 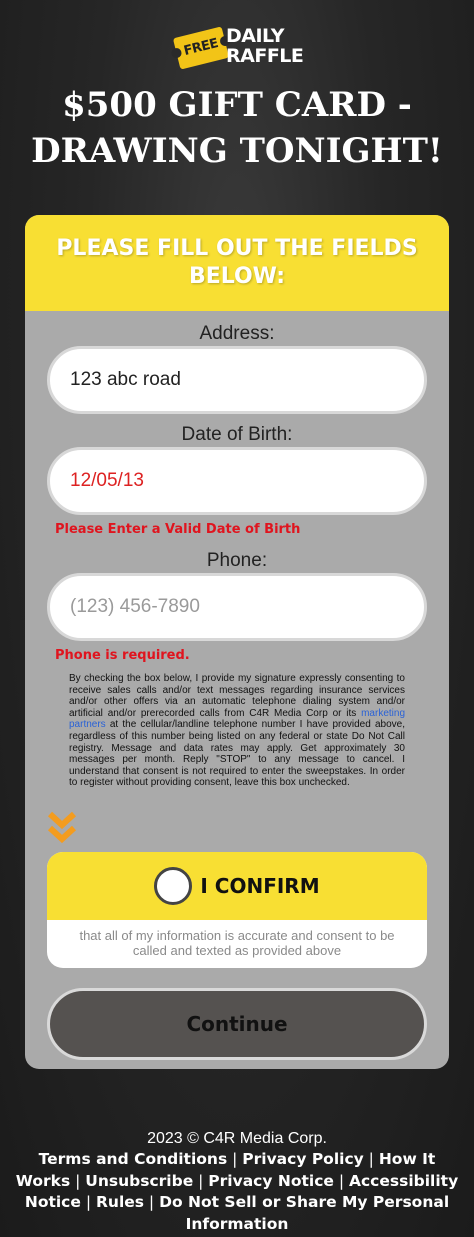 I want to click on logo-line-2: RAFFLE, so click(x=265, y=56).